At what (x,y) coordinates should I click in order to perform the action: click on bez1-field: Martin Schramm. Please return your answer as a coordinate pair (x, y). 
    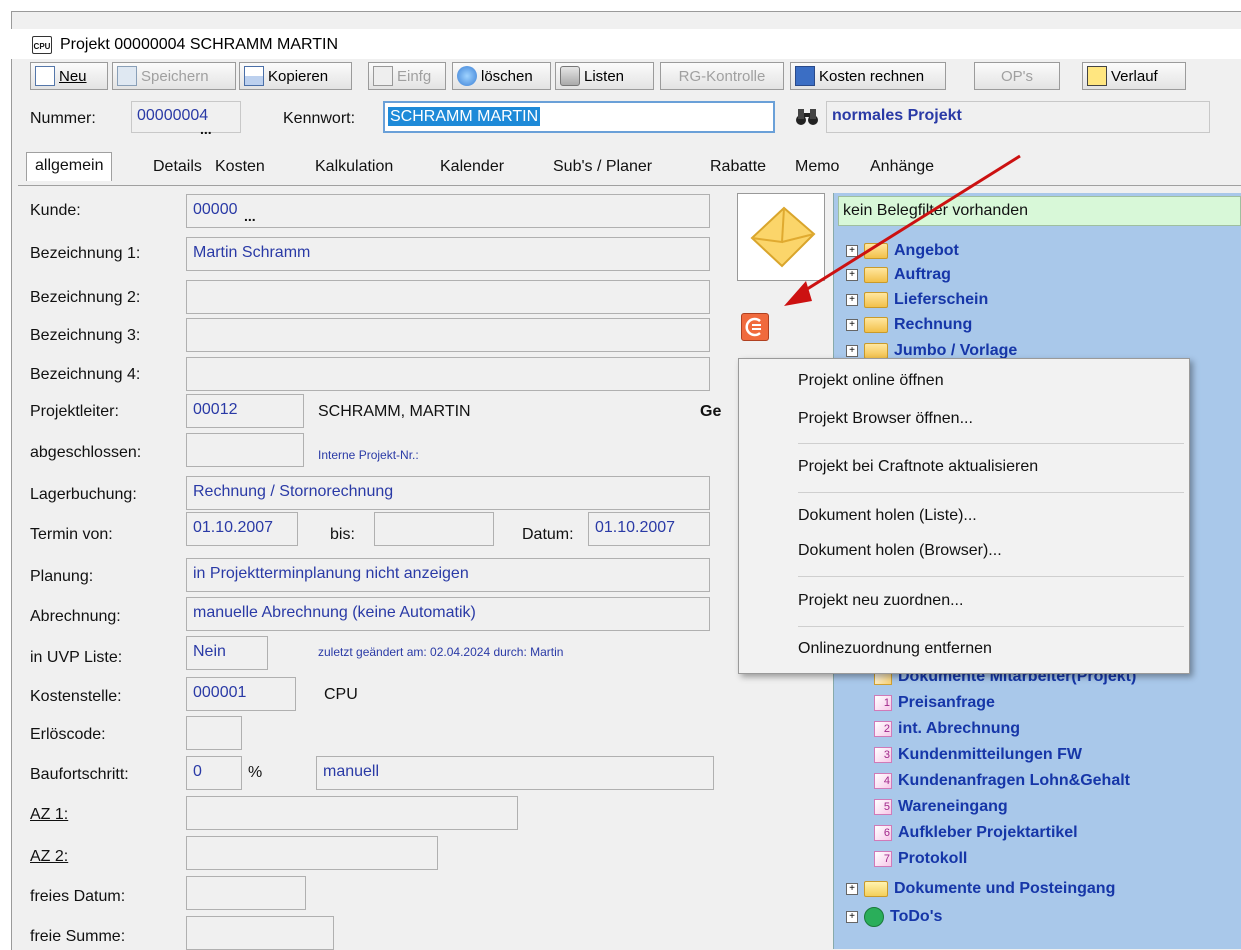
    Looking at the image, I should click on (448, 254).